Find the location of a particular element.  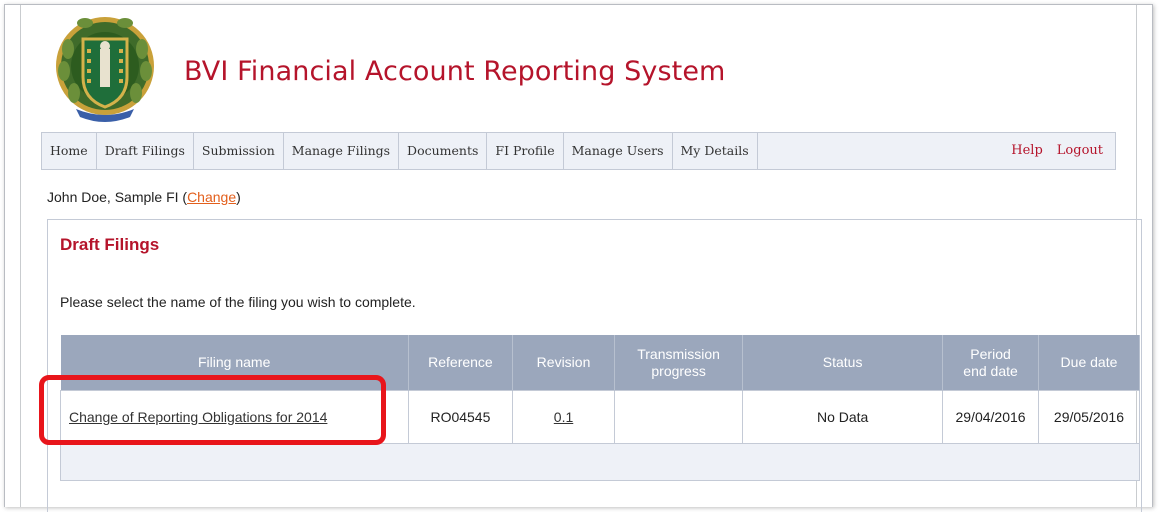

col-header-reference: Reference is located at coordinates (461, 363).